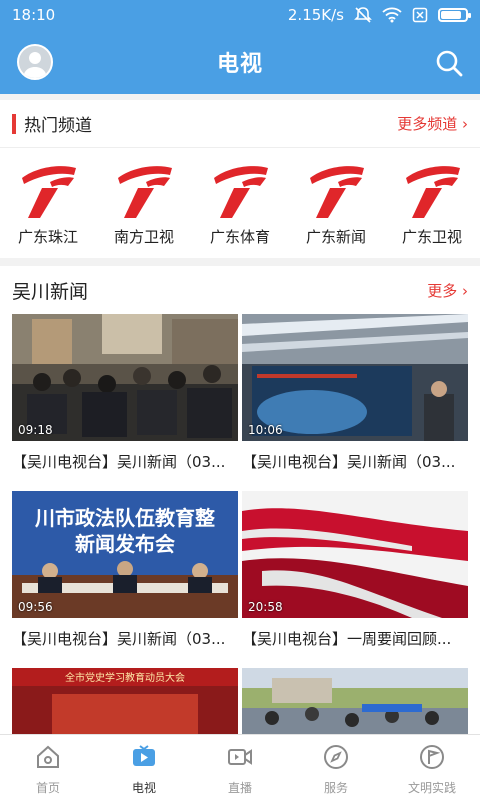 The width and height of the screenshot is (480, 800). Describe the element at coordinates (143, 237) in the screenshot. I see `channel-name: 南方卫视` at that location.